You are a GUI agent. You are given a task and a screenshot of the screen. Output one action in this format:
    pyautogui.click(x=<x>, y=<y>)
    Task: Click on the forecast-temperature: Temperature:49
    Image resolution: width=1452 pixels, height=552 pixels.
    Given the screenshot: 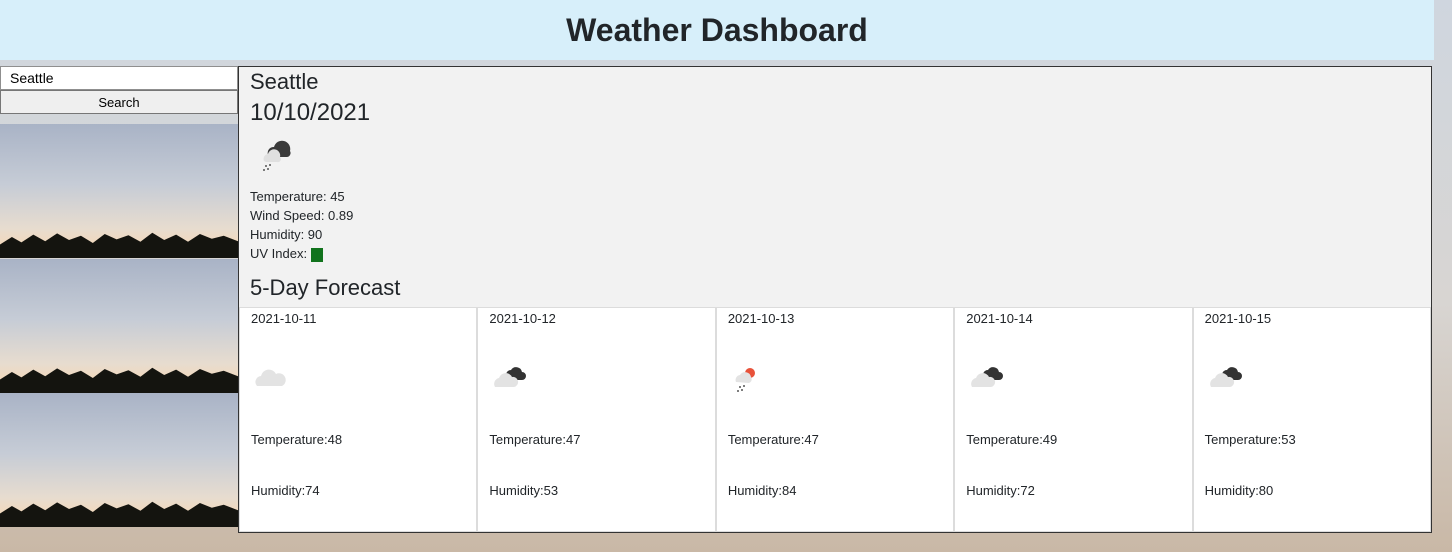 What is the action you would take?
    pyautogui.click(x=1012, y=439)
    